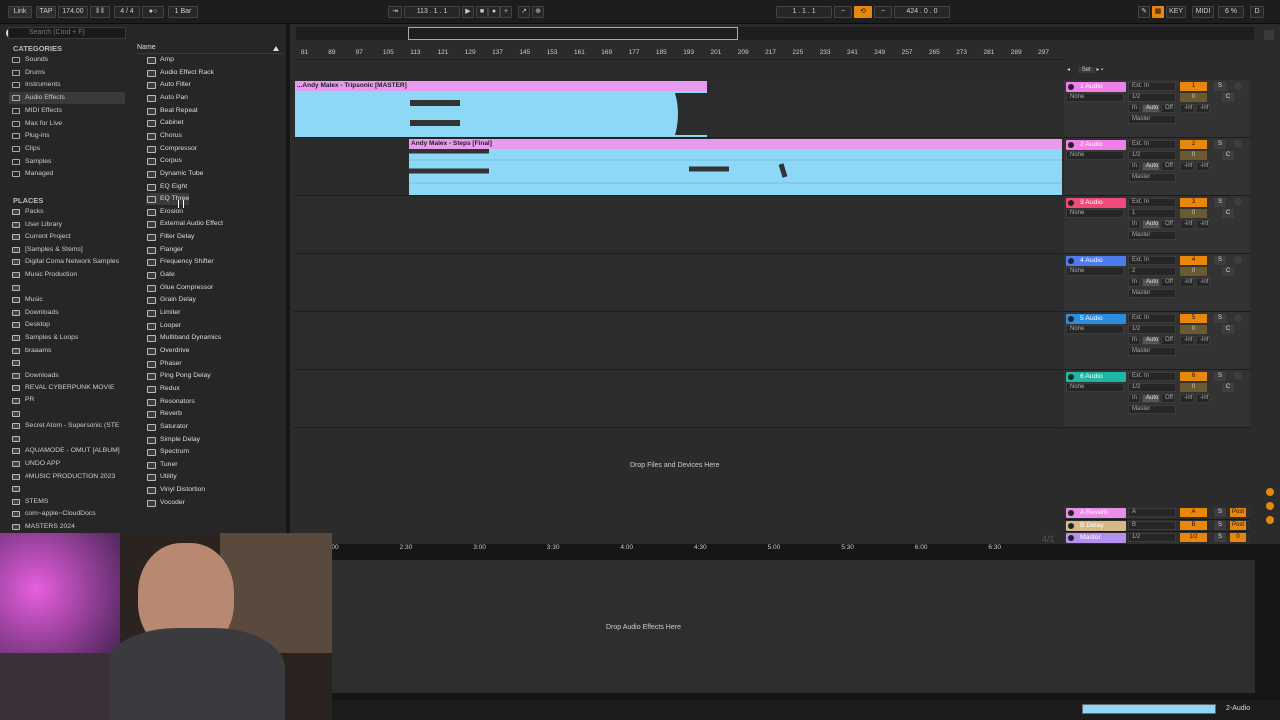 This screenshot has height=720, width=1280. Describe the element at coordinates (178, 376) in the screenshot. I see `device-item: Ping Pong Delay` at that location.